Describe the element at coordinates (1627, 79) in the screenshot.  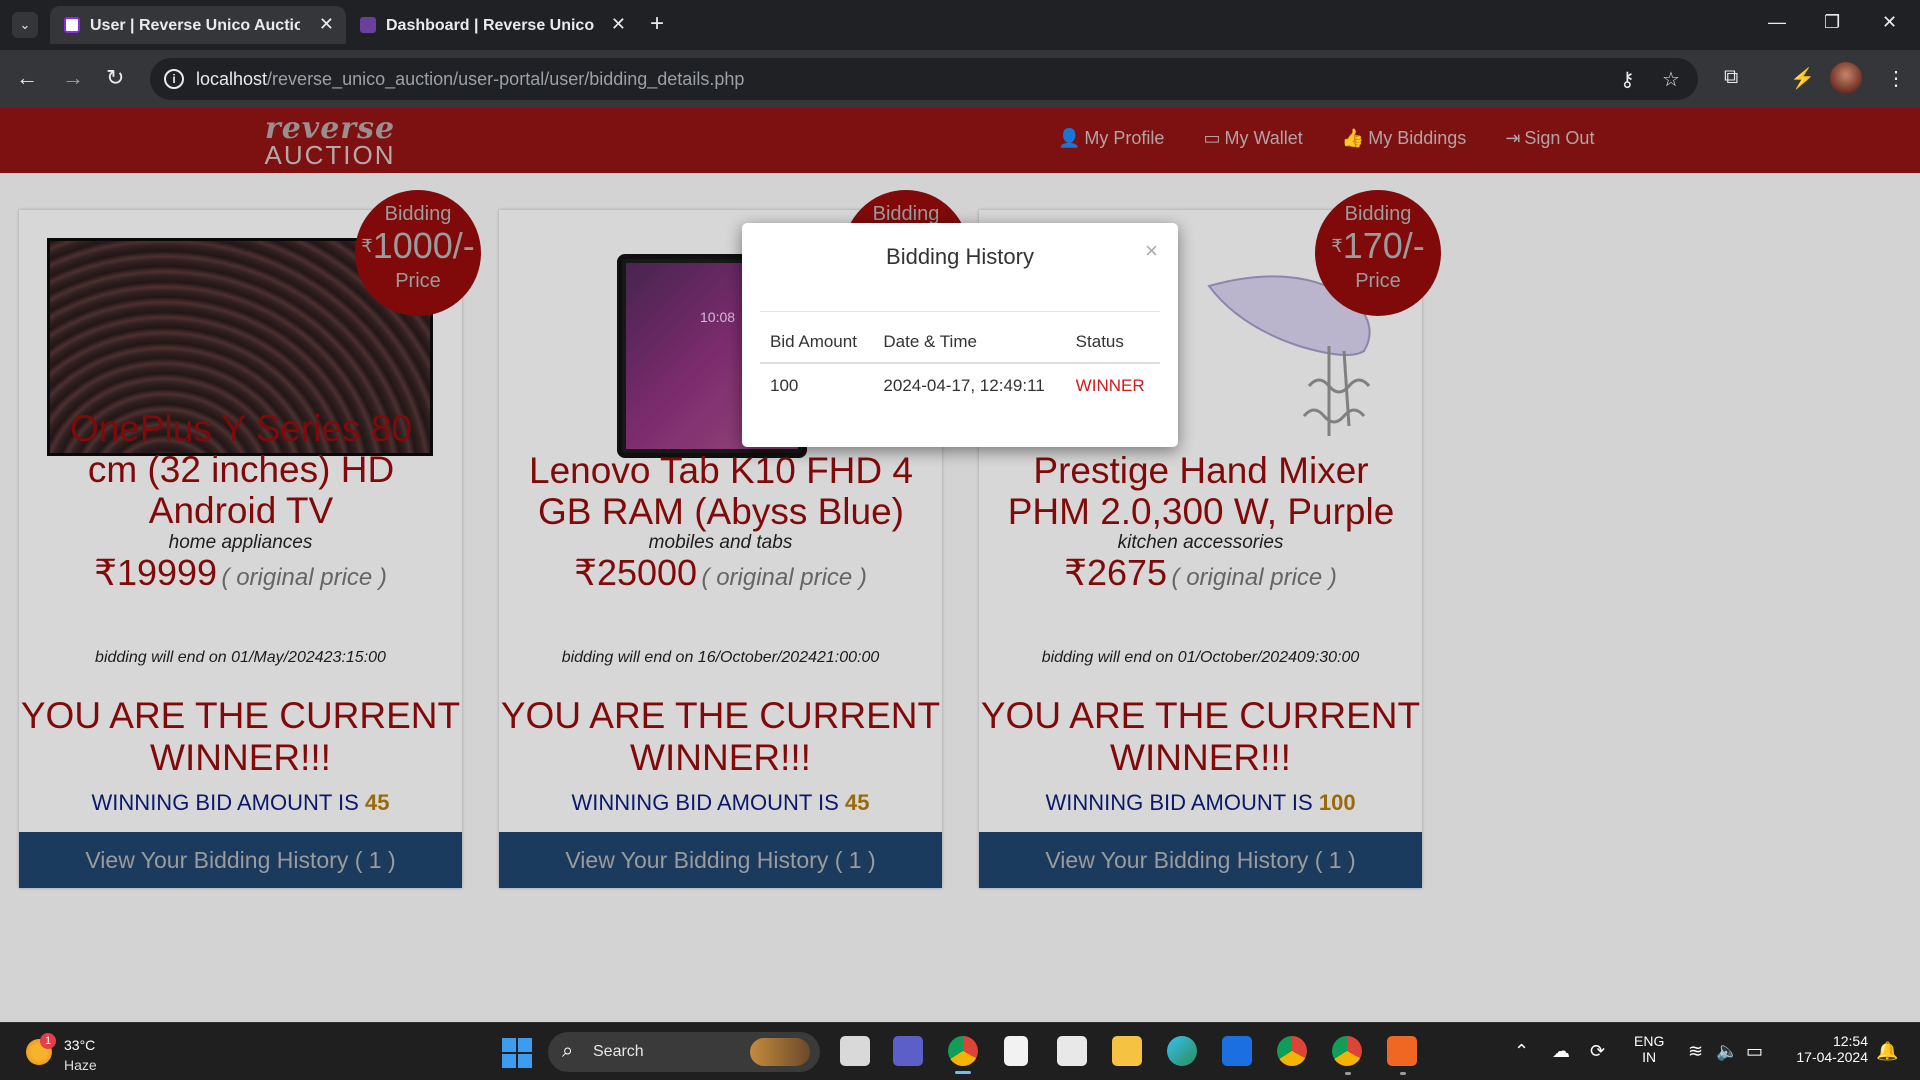
I see `password-key-icon: ⚷` at that location.